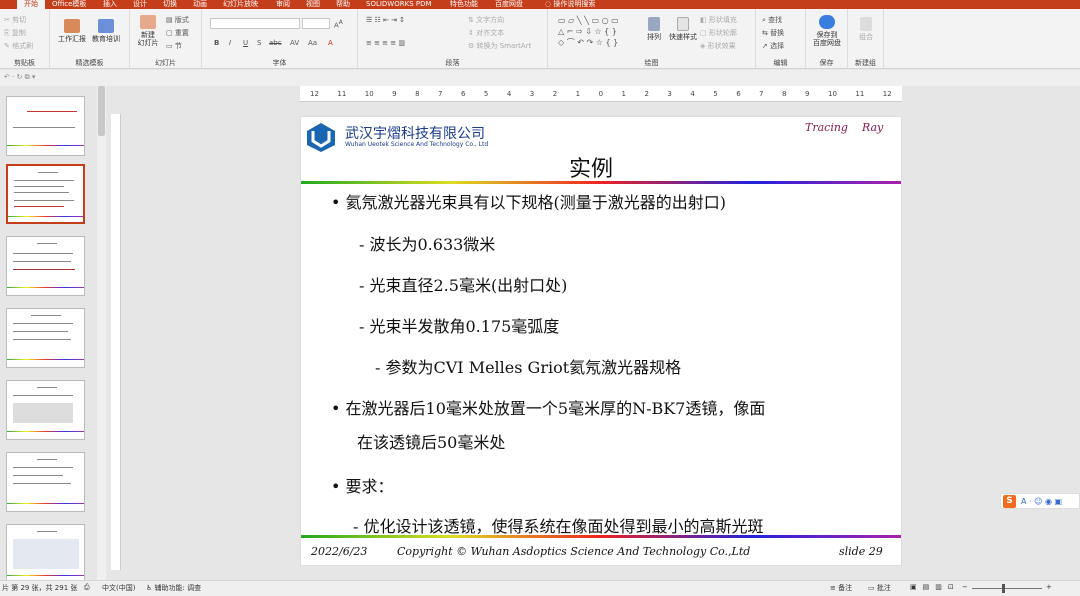 This screenshot has width=1080, height=596. I want to click on education-training-button: 教育培训, so click(106, 31).